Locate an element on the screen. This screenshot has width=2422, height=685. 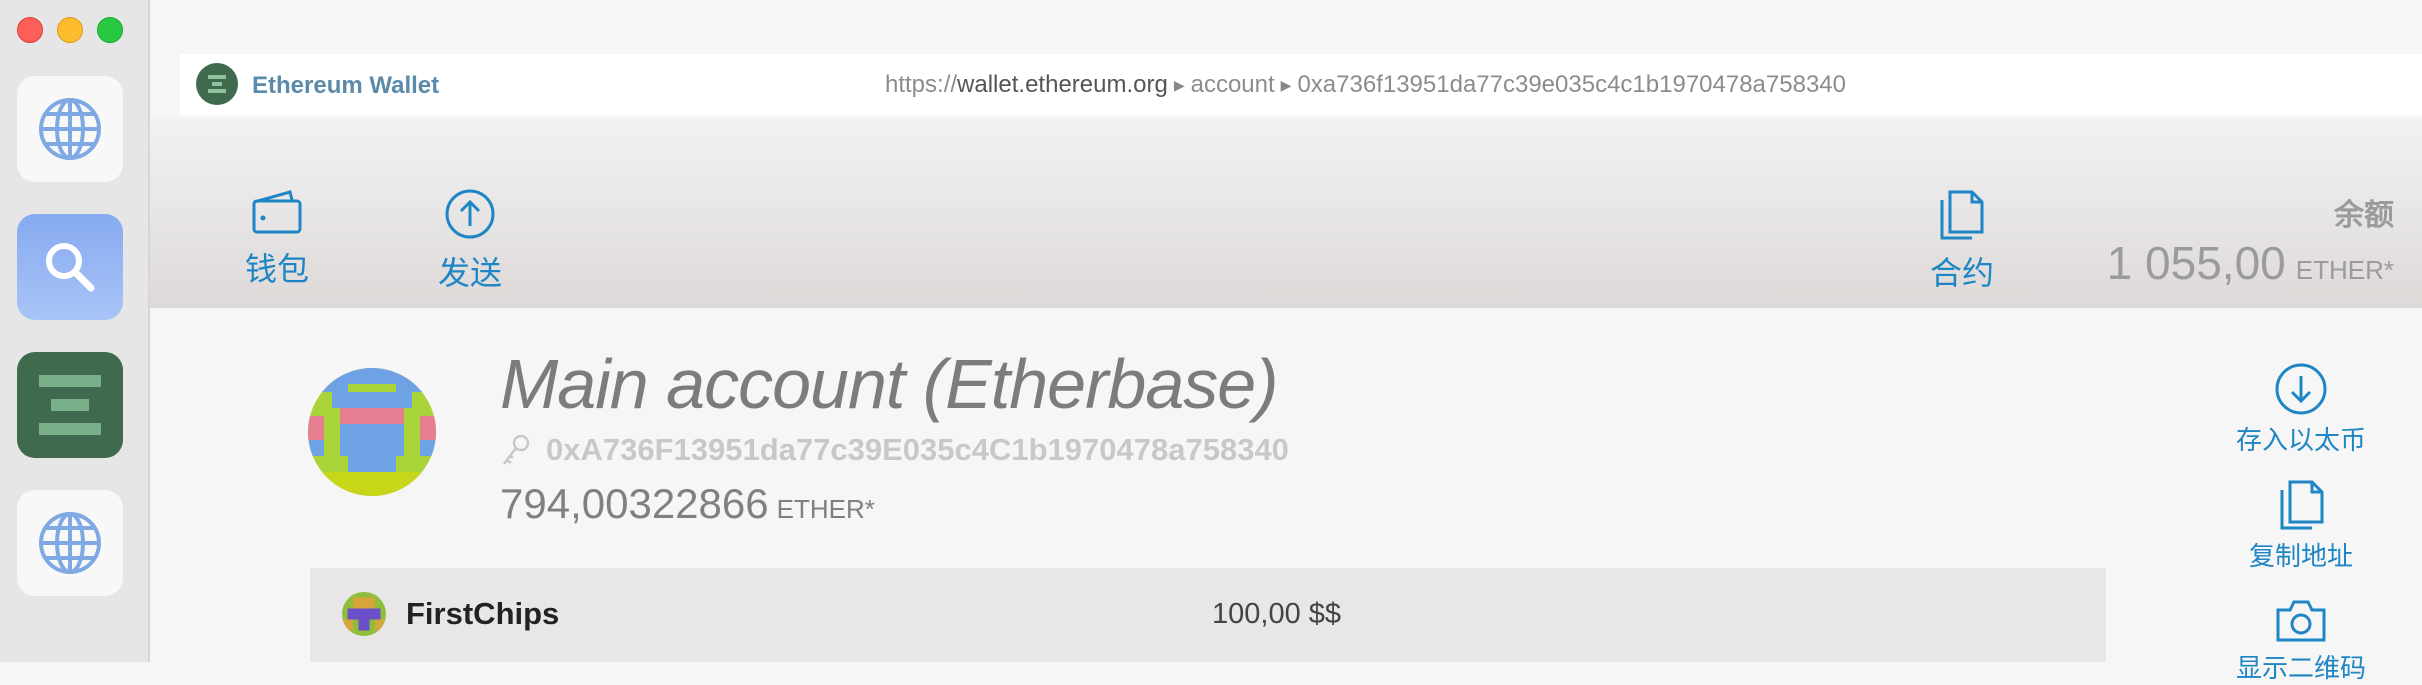
token-amount: 100,00 $$ is located at coordinates (1277, 614).